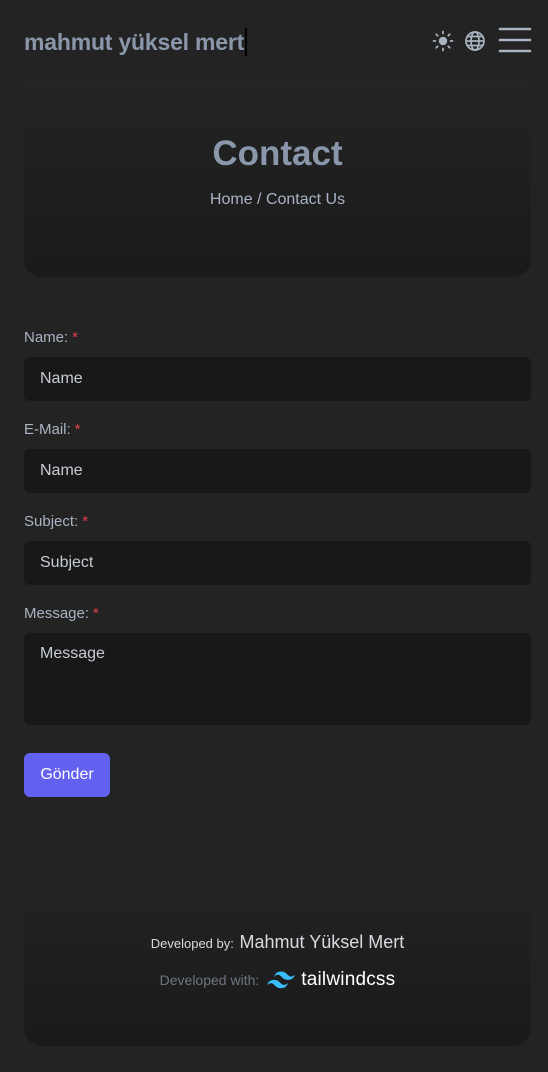 The image size is (548, 1072). What do you see at coordinates (192, 943) in the screenshot?
I see `developed-by-label: Developed by:` at bounding box center [192, 943].